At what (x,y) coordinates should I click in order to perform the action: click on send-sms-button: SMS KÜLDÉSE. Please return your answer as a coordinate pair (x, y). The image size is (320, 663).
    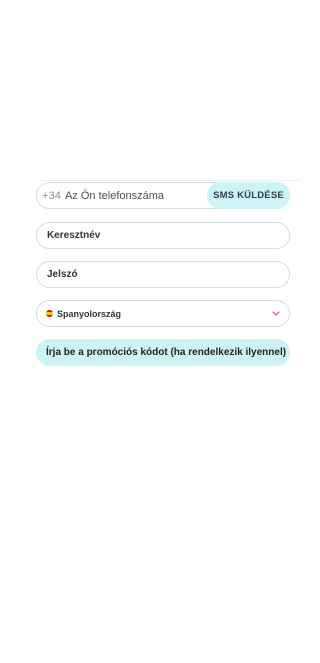
    Looking at the image, I should click on (248, 195).